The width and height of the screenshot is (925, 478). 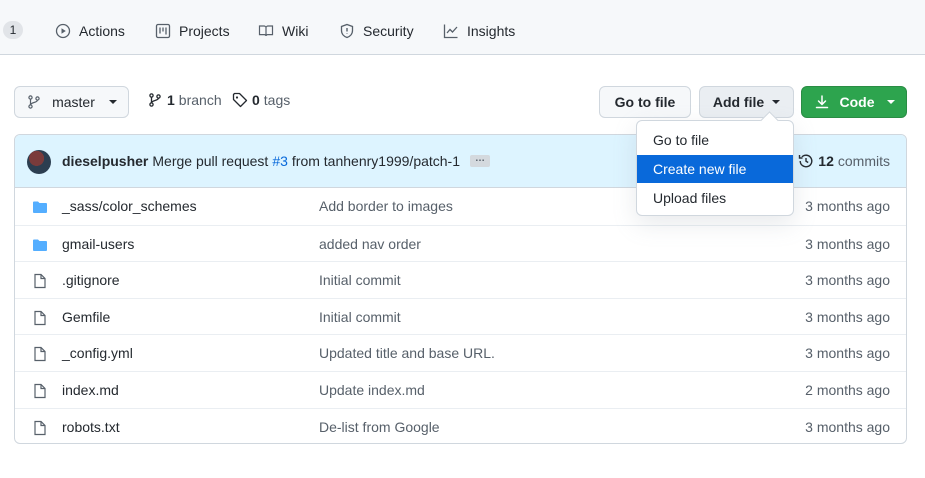 I want to click on tab-wiki: Wiki, so click(x=283, y=31).